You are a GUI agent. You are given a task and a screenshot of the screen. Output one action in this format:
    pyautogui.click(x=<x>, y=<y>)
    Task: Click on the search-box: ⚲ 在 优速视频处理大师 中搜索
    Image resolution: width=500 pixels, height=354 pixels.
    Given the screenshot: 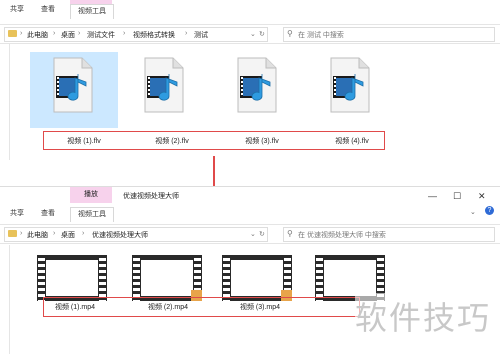 What is the action you would take?
    pyautogui.click(x=389, y=234)
    